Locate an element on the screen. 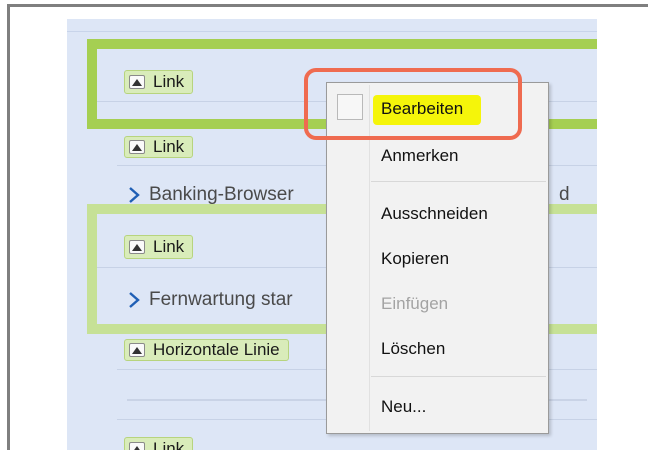  horizontal-line-block-tag: Horizontale Linie is located at coordinates (206, 350).